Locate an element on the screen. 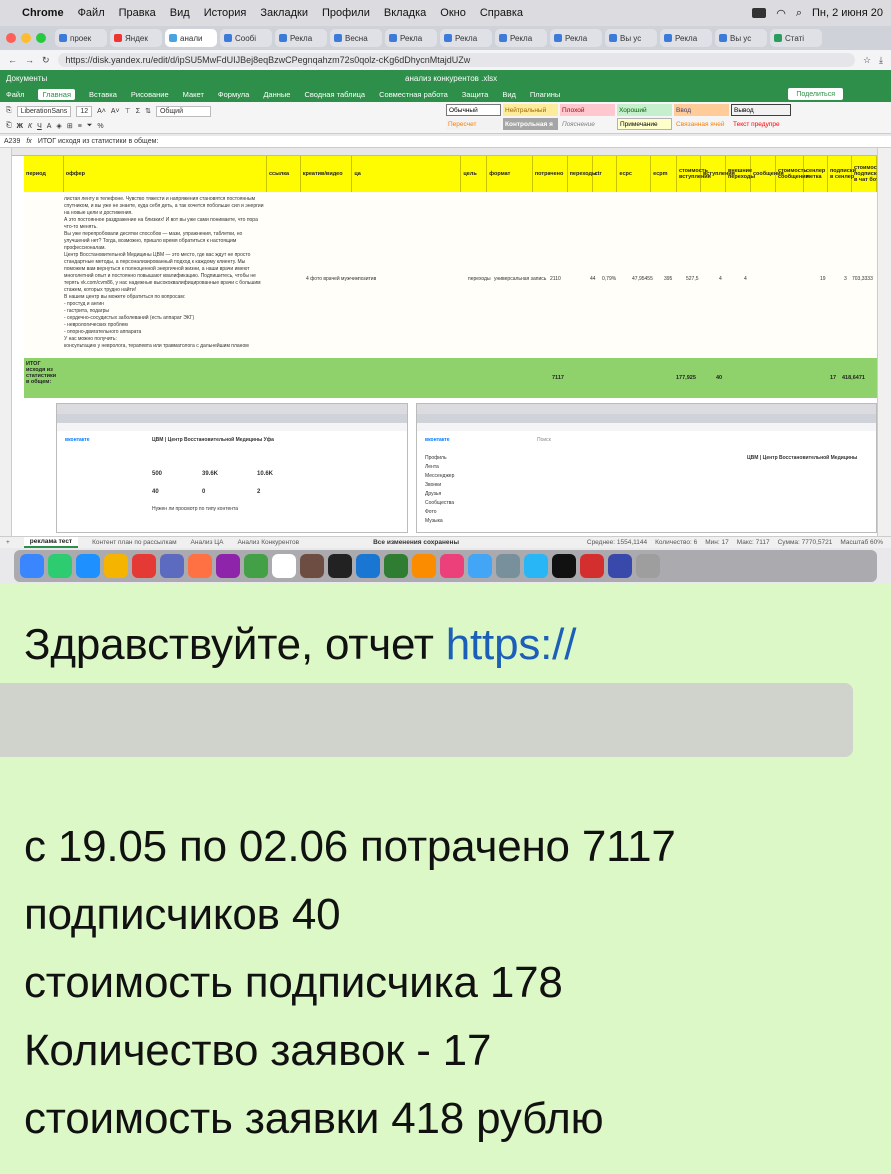  notes-icon is located at coordinates (312, 566).